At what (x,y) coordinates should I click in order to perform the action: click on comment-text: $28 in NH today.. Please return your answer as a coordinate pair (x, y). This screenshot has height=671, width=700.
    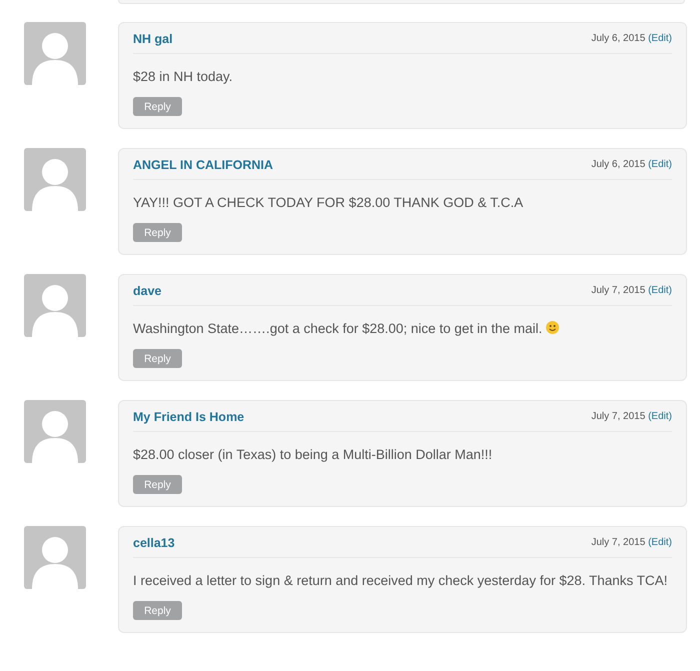
    Looking at the image, I should click on (183, 76).